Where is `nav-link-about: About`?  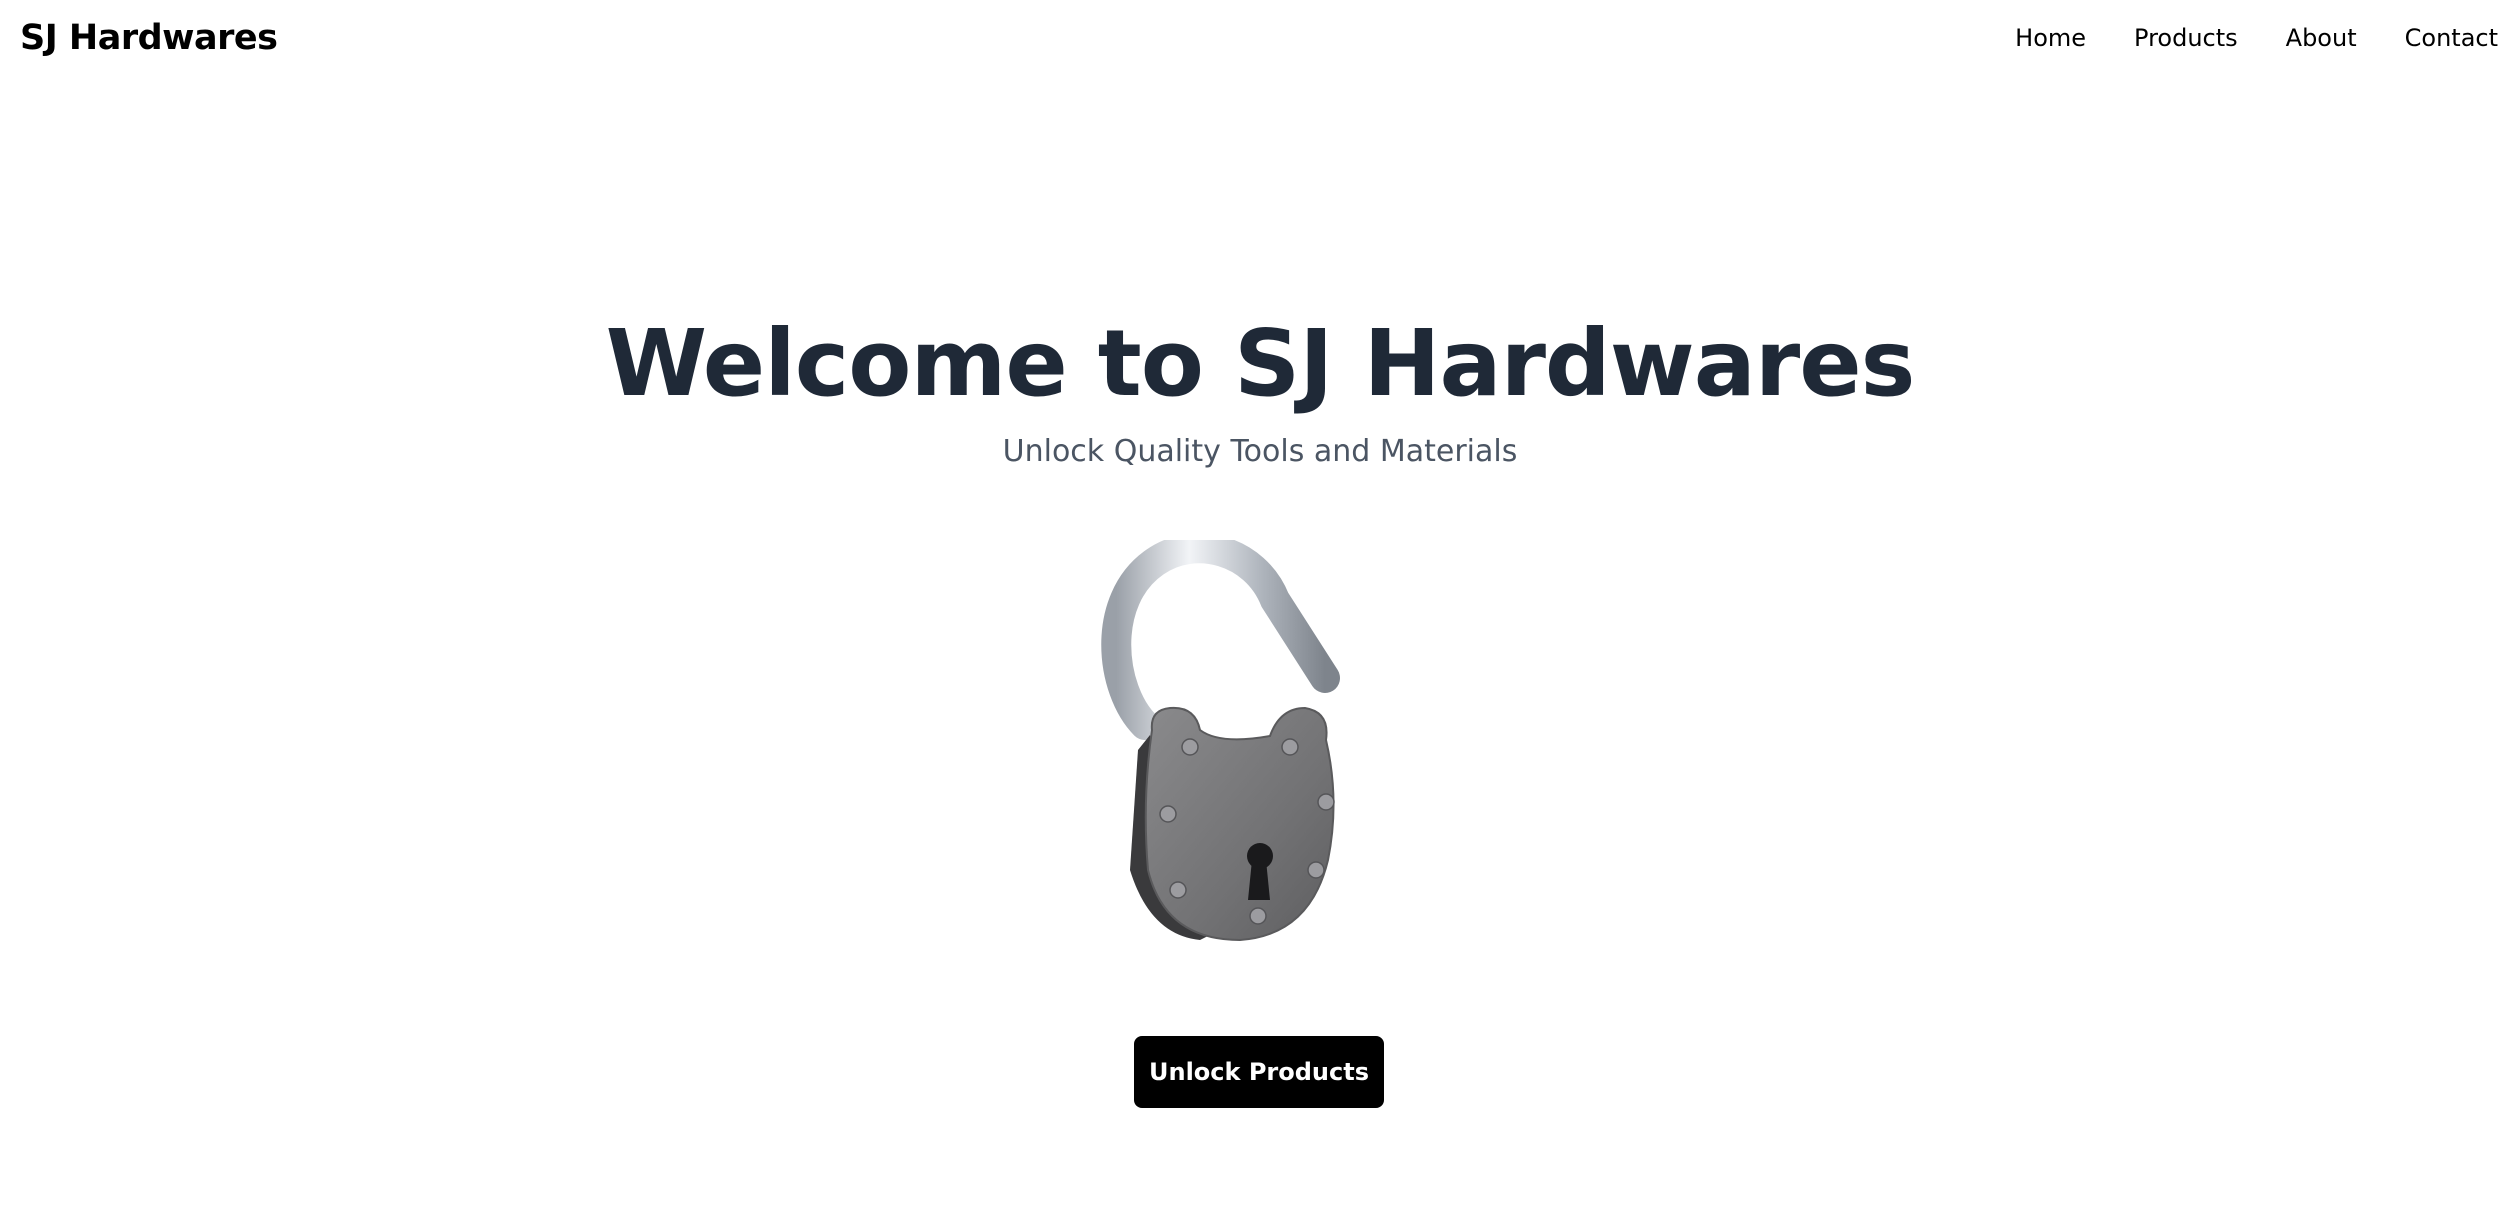
nav-link-about: About is located at coordinates (2321, 38).